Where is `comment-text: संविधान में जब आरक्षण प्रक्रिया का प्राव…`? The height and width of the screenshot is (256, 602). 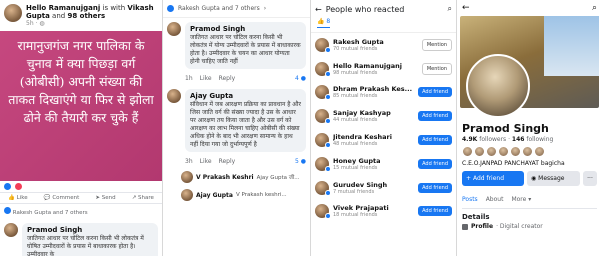 comment-text: संविधान में जब आरक्षण प्रक्रिया का प्राव… is located at coordinates (245, 124).